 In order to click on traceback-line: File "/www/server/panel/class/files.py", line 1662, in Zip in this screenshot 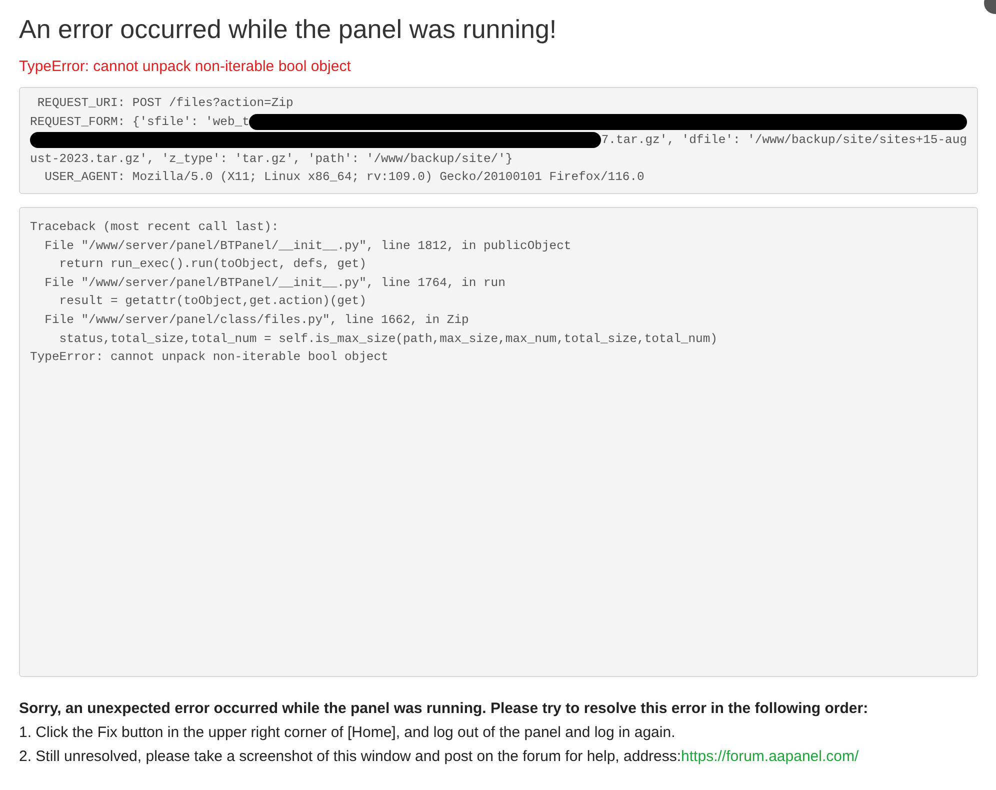, I will do `click(257, 320)`.